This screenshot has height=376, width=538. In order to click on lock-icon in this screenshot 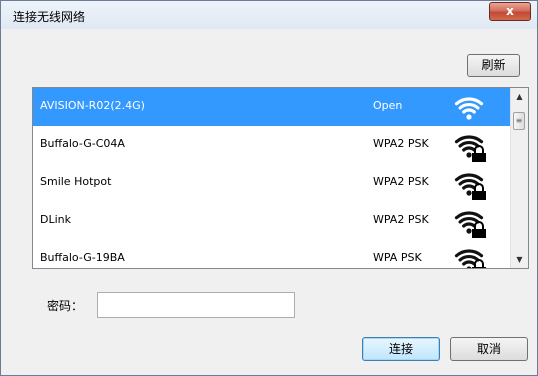, I will do `click(479, 263)`.